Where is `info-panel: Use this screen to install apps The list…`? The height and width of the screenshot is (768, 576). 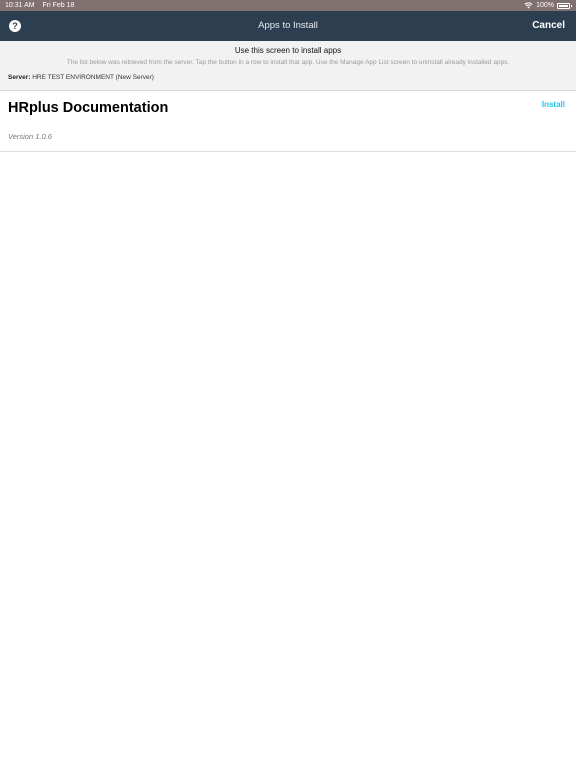 info-panel: Use this screen to install apps The list… is located at coordinates (288, 66).